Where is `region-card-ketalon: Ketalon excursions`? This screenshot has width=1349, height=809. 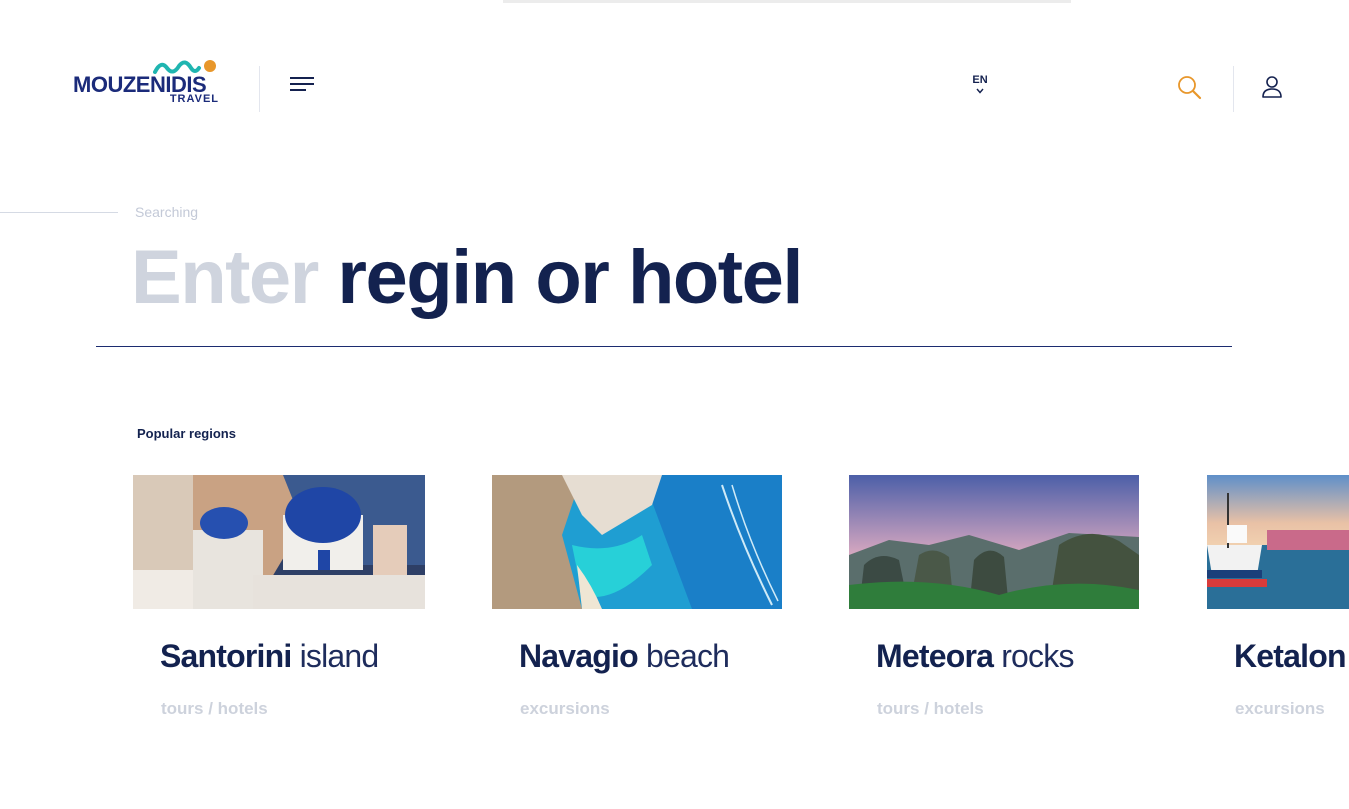 region-card-ketalon: Ketalon excursions is located at coordinates (1278, 596).